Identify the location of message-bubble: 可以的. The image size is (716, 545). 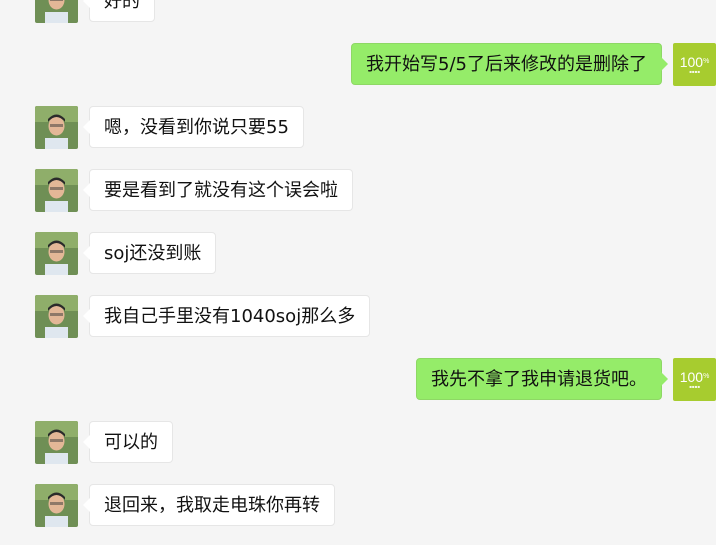
(128, 442).